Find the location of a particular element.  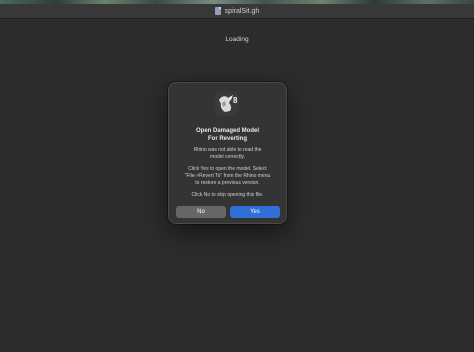

title-bar: spiralSit.gh is located at coordinates (237, 11).